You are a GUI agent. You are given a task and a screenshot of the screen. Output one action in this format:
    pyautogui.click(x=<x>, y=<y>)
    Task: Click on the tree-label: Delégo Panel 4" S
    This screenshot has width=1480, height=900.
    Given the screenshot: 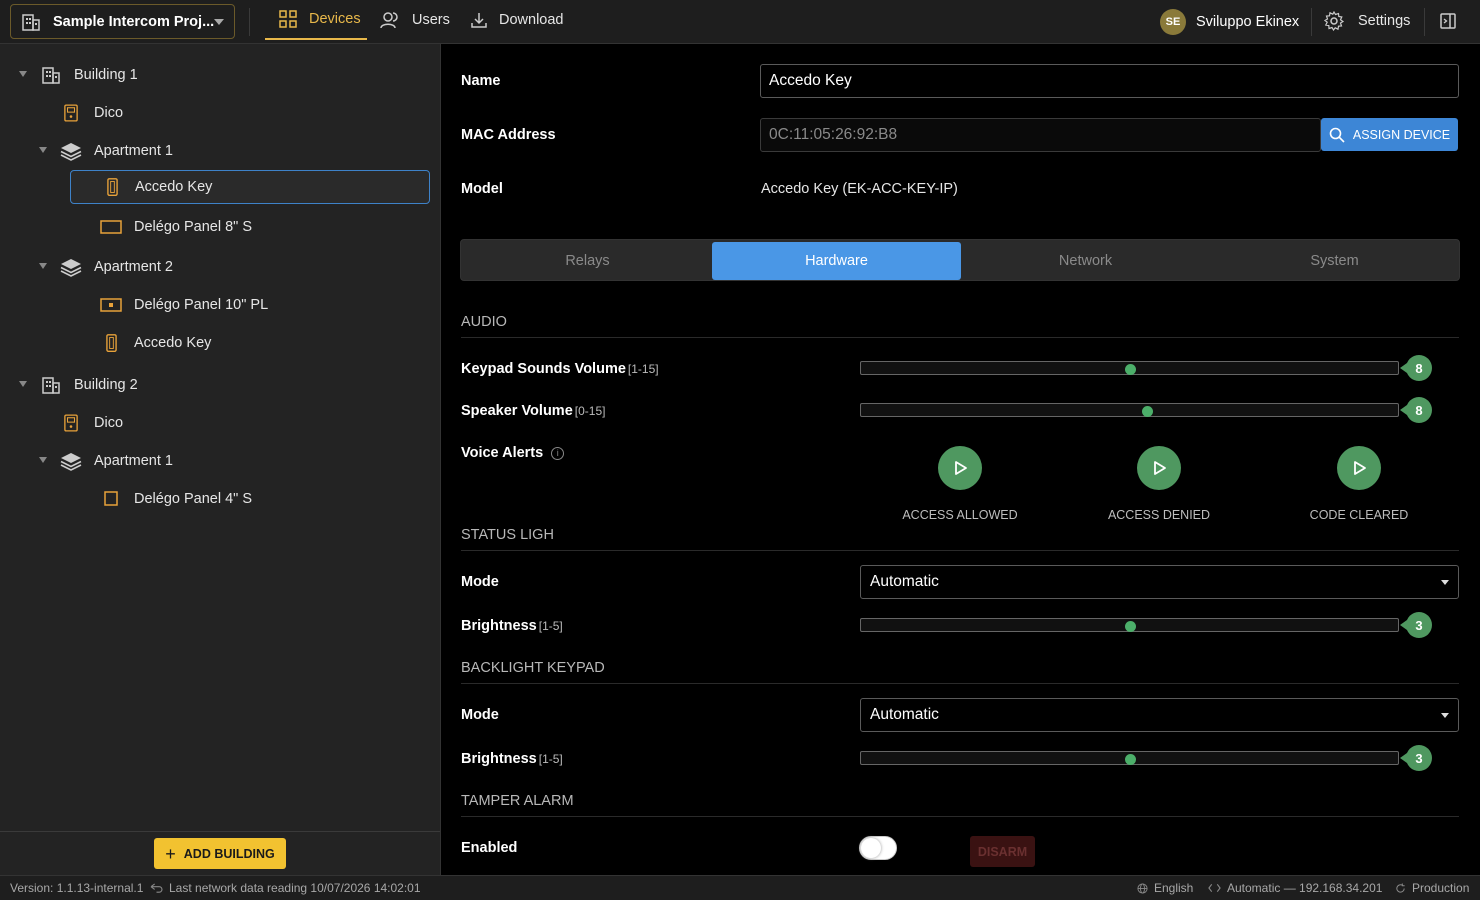 What is the action you would take?
    pyautogui.click(x=193, y=499)
    